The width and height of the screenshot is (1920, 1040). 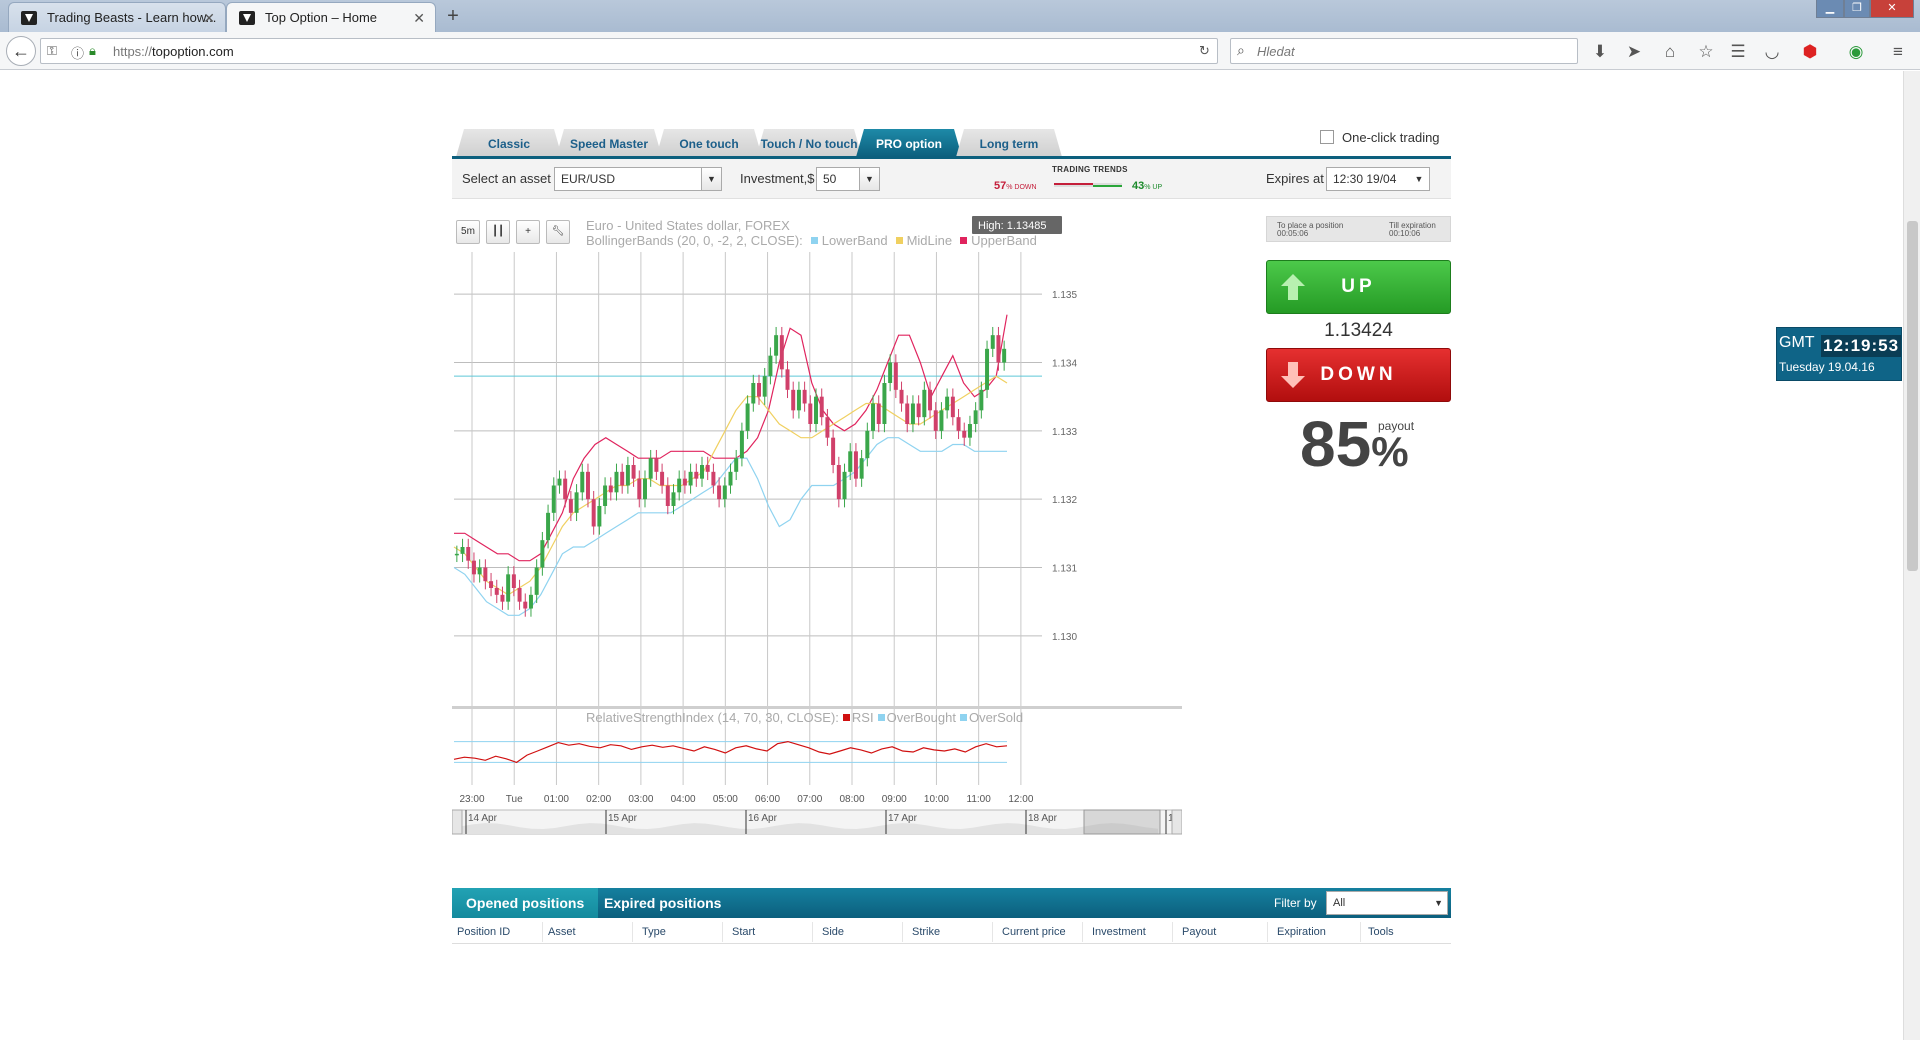 What do you see at coordinates (1856, 52) in the screenshot?
I see `extension-icon: ◉` at bounding box center [1856, 52].